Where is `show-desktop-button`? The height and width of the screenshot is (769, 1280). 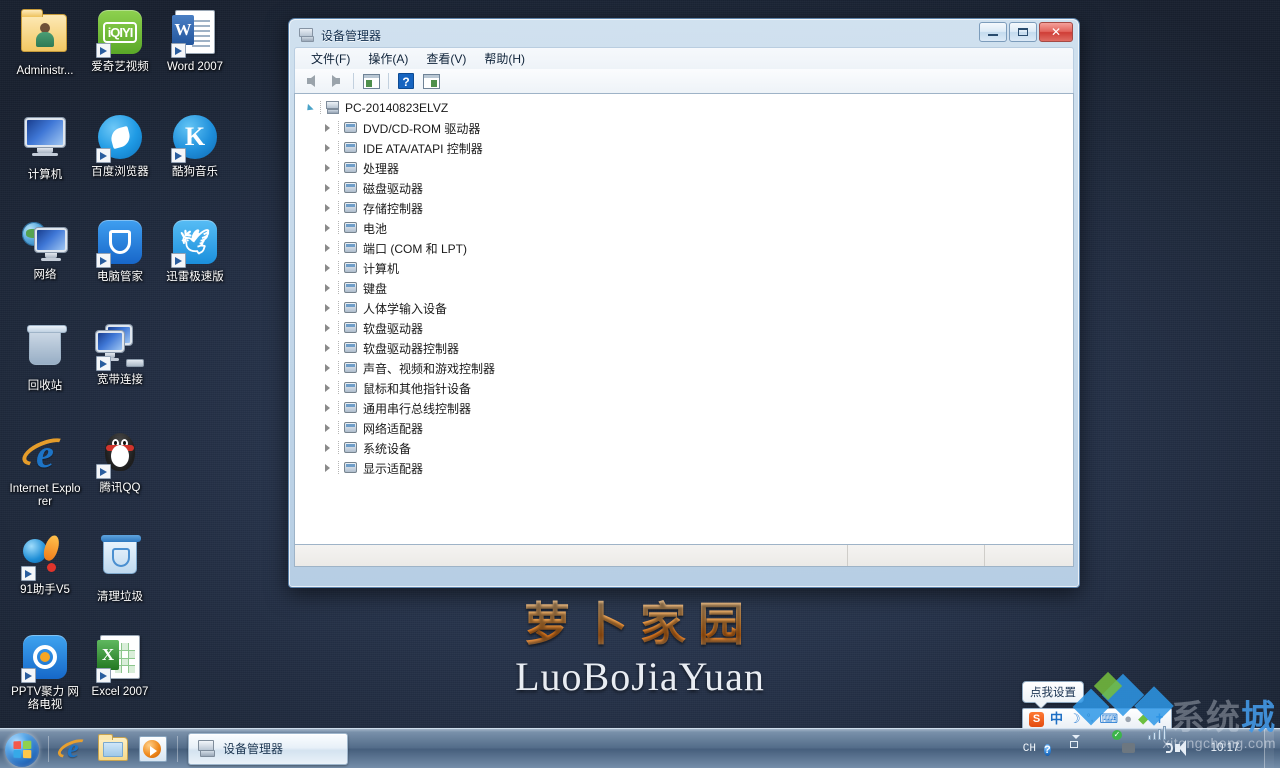 show-desktop-button is located at coordinates (1269, 749).